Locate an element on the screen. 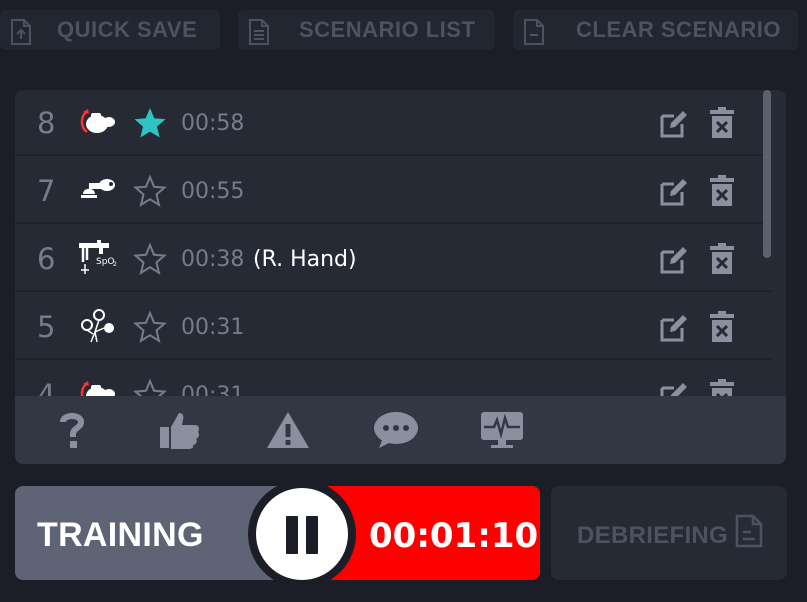 This screenshot has height=602, width=807. quick-save-button: QUICK SAVE is located at coordinates (110, 30).